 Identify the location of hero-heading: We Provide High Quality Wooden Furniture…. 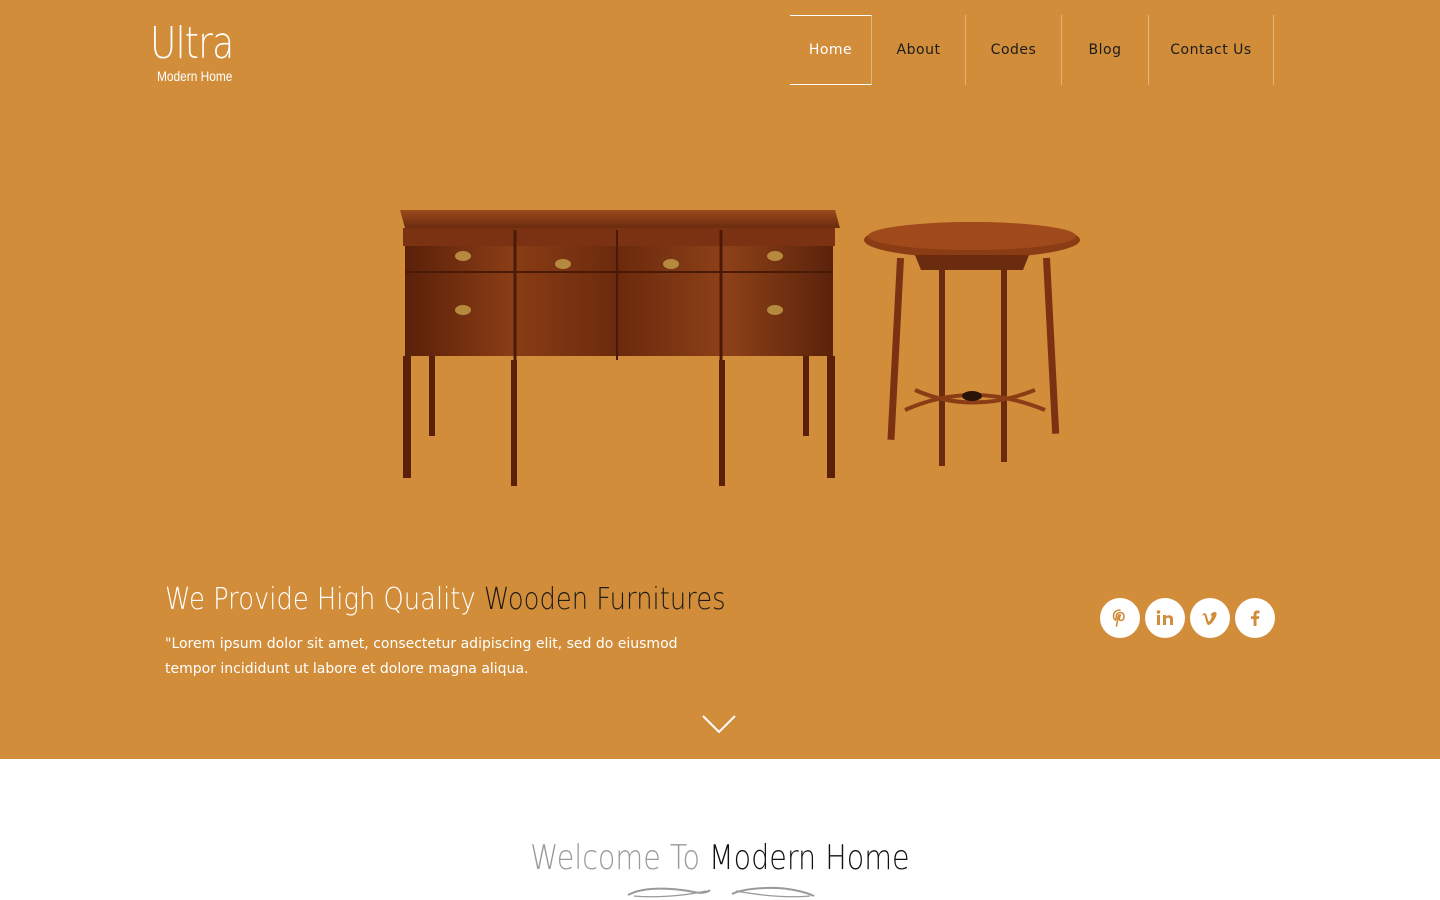
(445, 600).